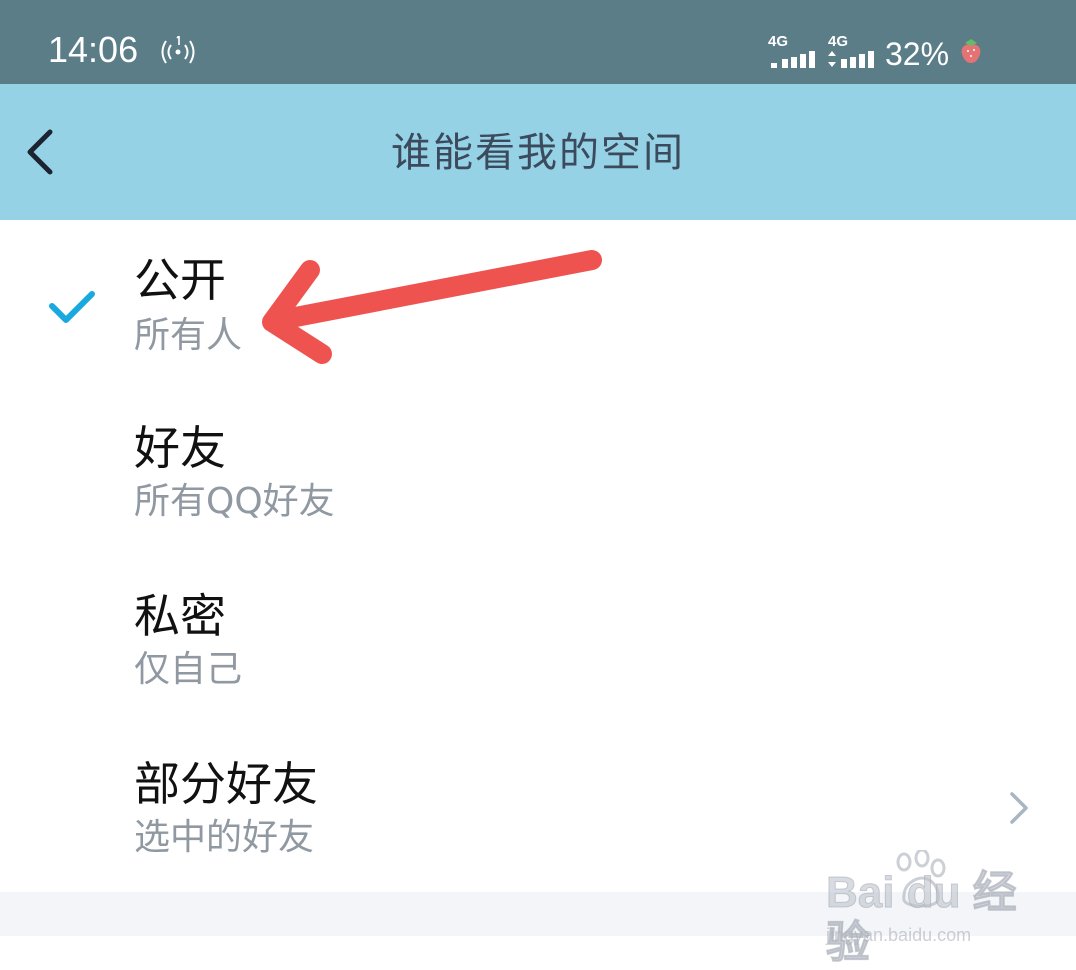  I want to click on strawberry-icon, so click(971, 51).